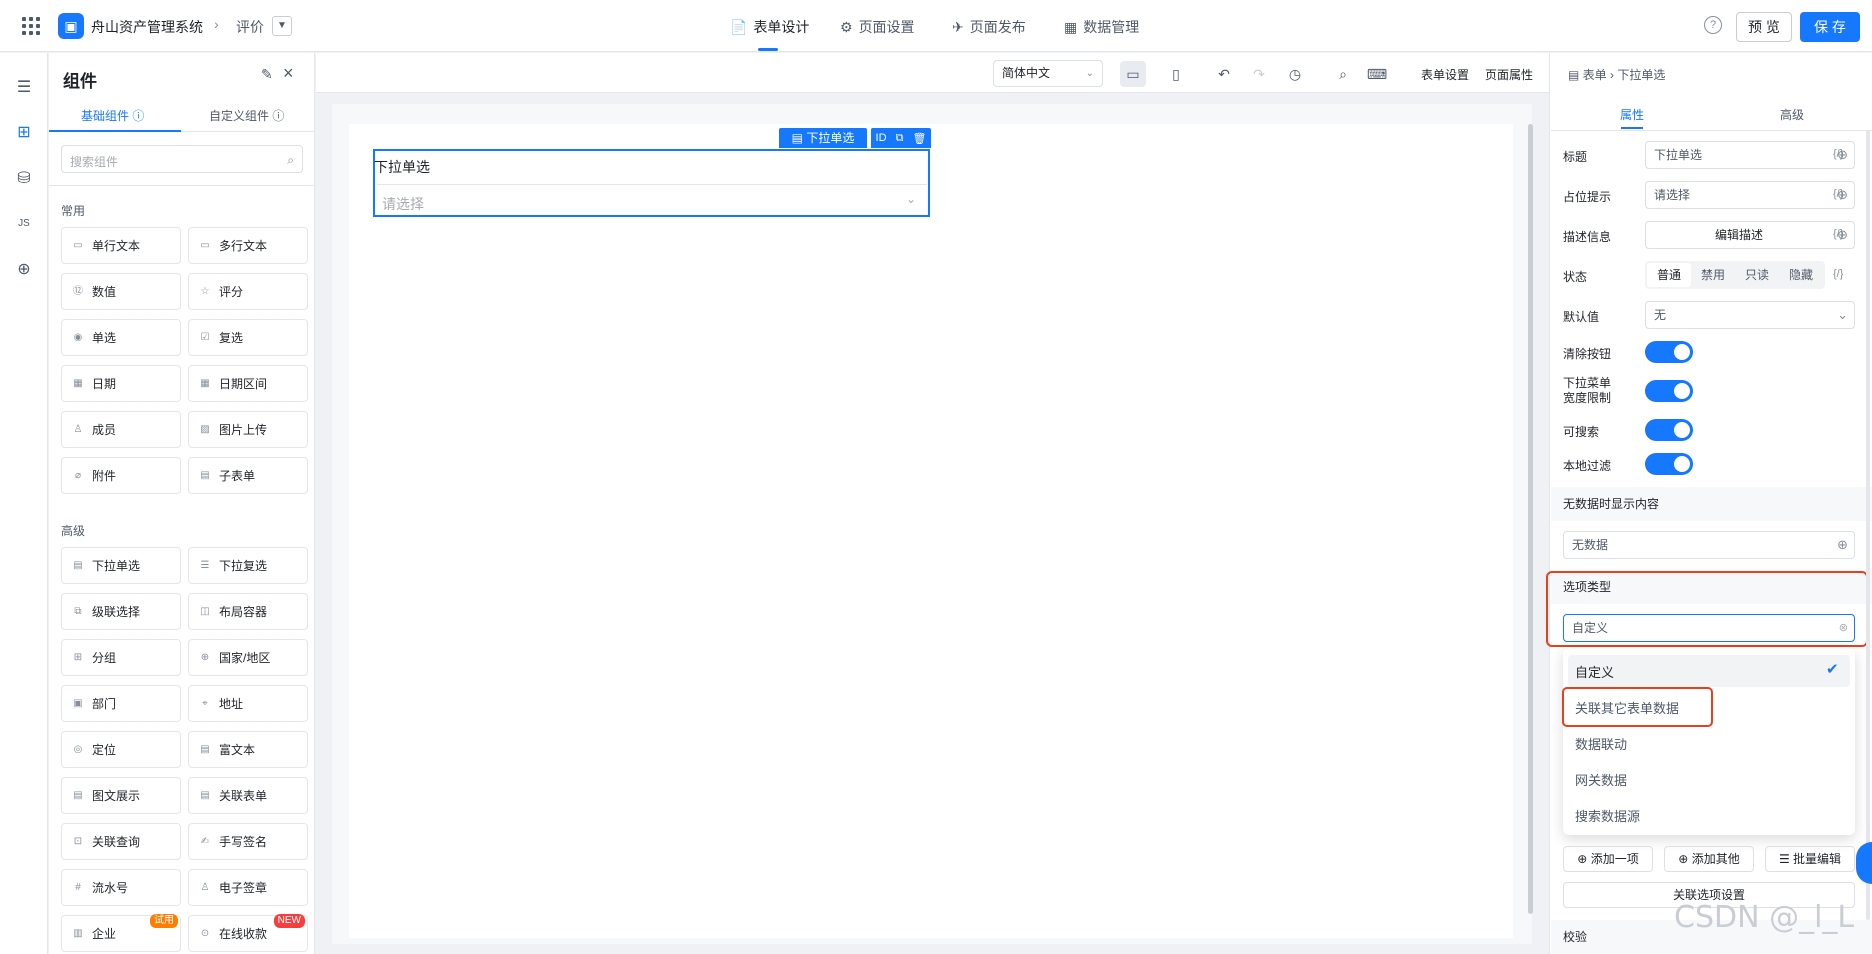  What do you see at coordinates (1750, 315) in the screenshot?
I see `default-value-select: 无 ⌄` at bounding box center [1750, 315].